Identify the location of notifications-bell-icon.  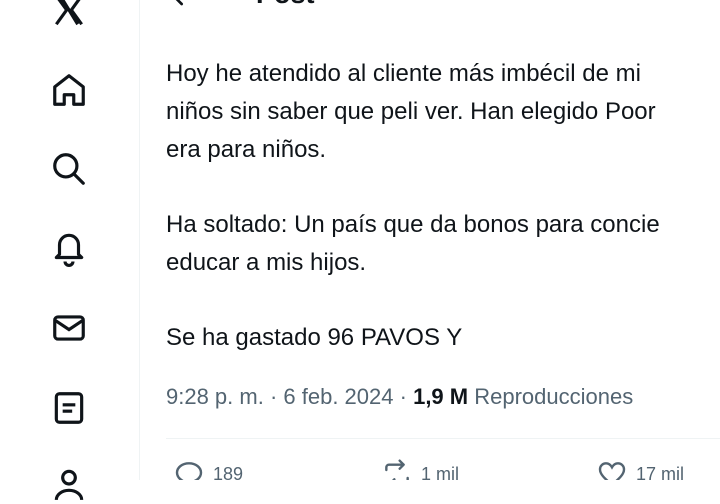
(69, 248).